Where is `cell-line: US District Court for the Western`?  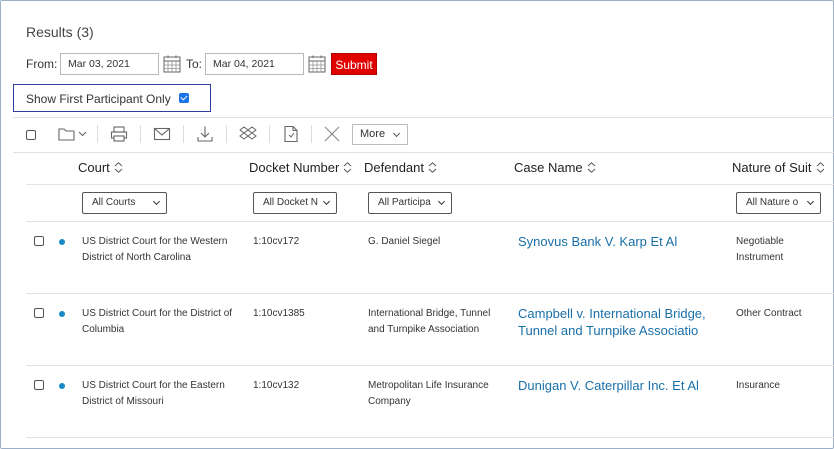
cell-line: US District Court for the Western is located at coordinates (155, 241).